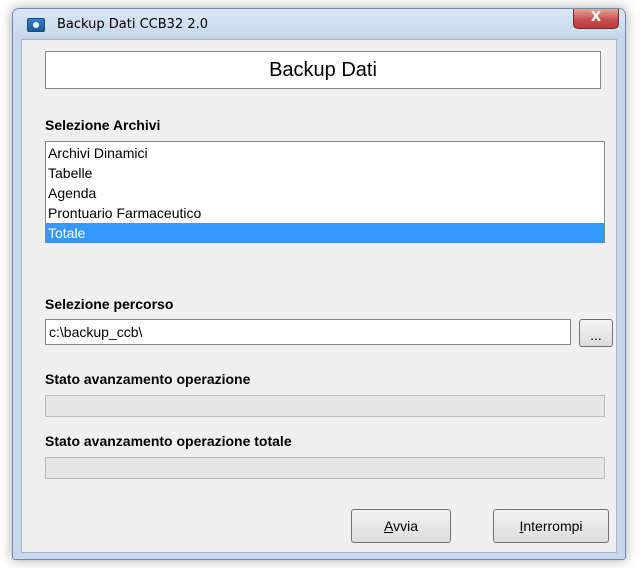 This screenshot has height=568, width=644. I want to click on operation-progress-bar, so click(325, 406).